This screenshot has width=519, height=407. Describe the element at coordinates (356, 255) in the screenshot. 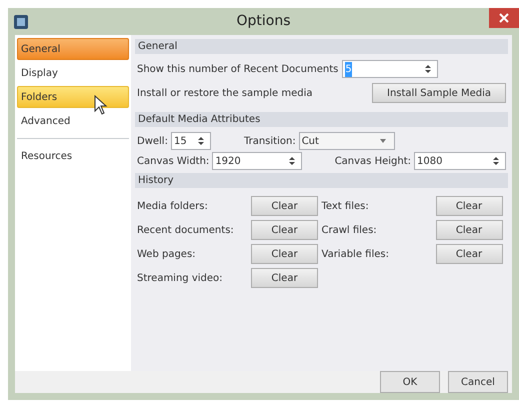

I see `field-label: Variable files:` at that location.